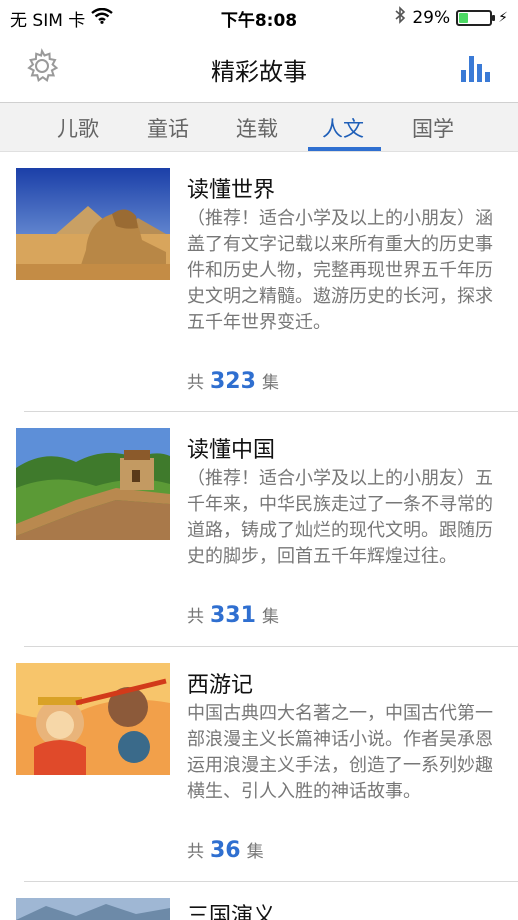 This screenshot has height=920, width=518. What do you see at coordinates (231, 450) in the screenshot?
I see `story-title: 读懂中国` at bounding box center [231, 450].